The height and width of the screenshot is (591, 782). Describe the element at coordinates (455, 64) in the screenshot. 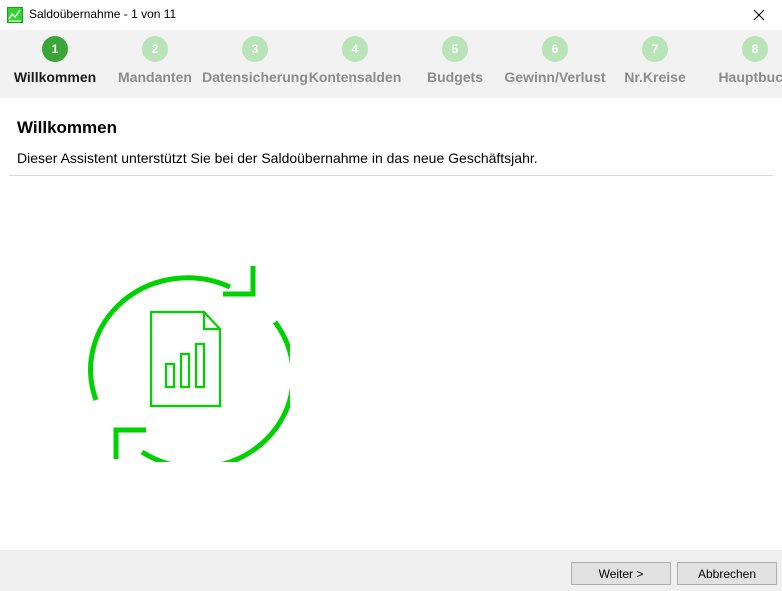

I see `step-budgets: 5 Budgets` at that location.